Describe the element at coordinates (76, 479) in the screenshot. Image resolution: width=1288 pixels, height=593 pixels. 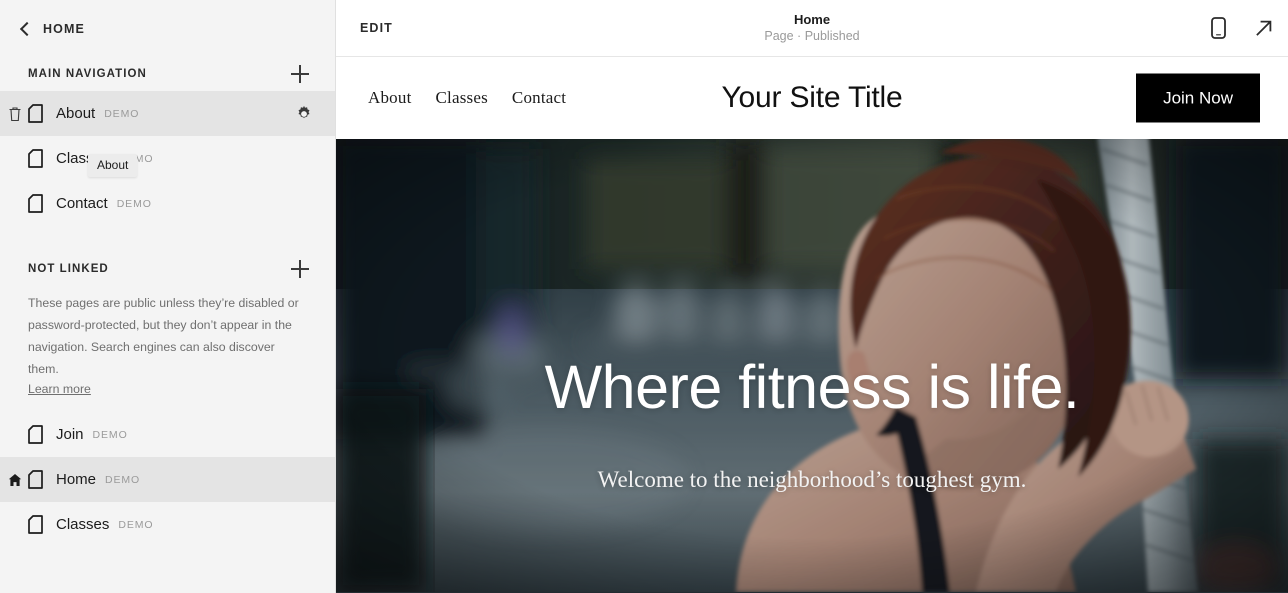
I see `page-row-label: Home` at that location.